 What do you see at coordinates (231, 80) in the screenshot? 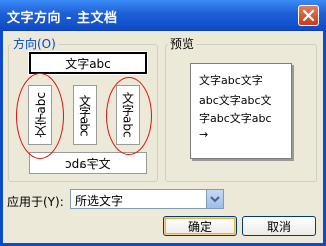
I see `preview-line: 文字abc文字` at bounding box center [231, 80].